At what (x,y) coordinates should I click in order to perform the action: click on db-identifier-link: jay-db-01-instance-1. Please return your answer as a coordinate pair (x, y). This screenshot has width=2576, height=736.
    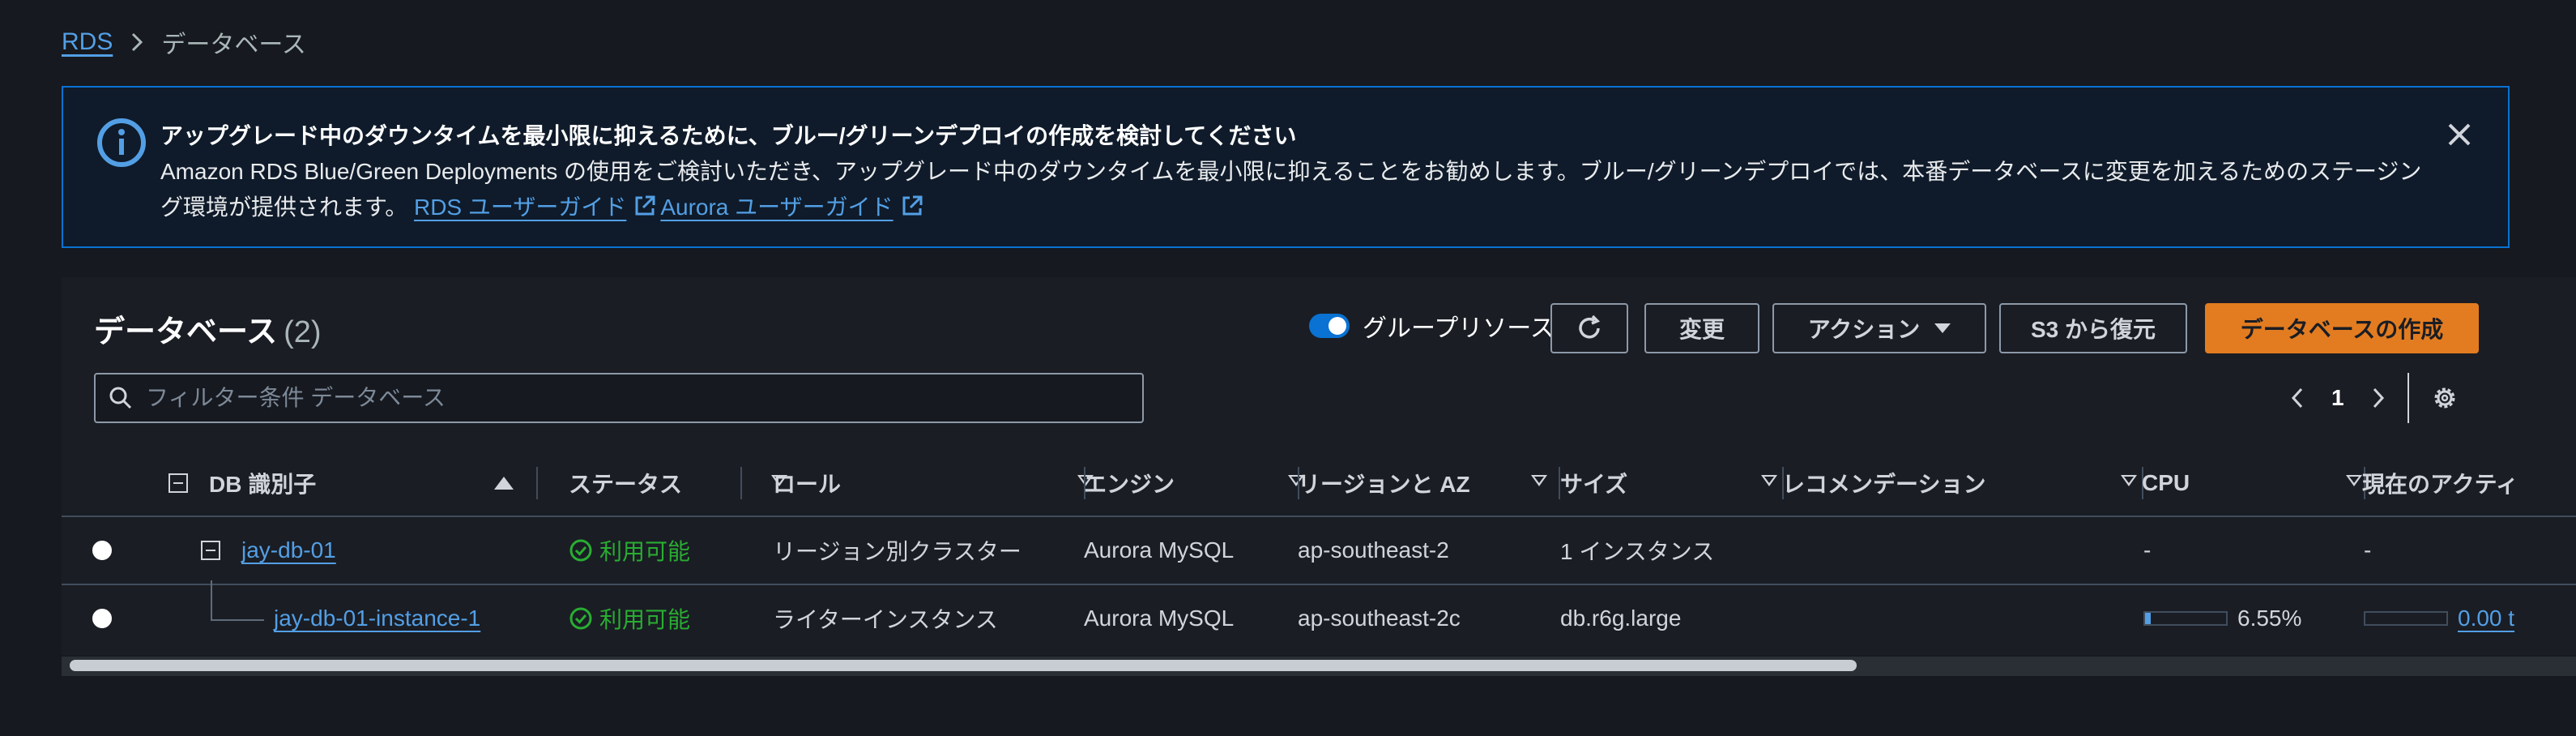
    Looking at the image, I should click on (377, 618).